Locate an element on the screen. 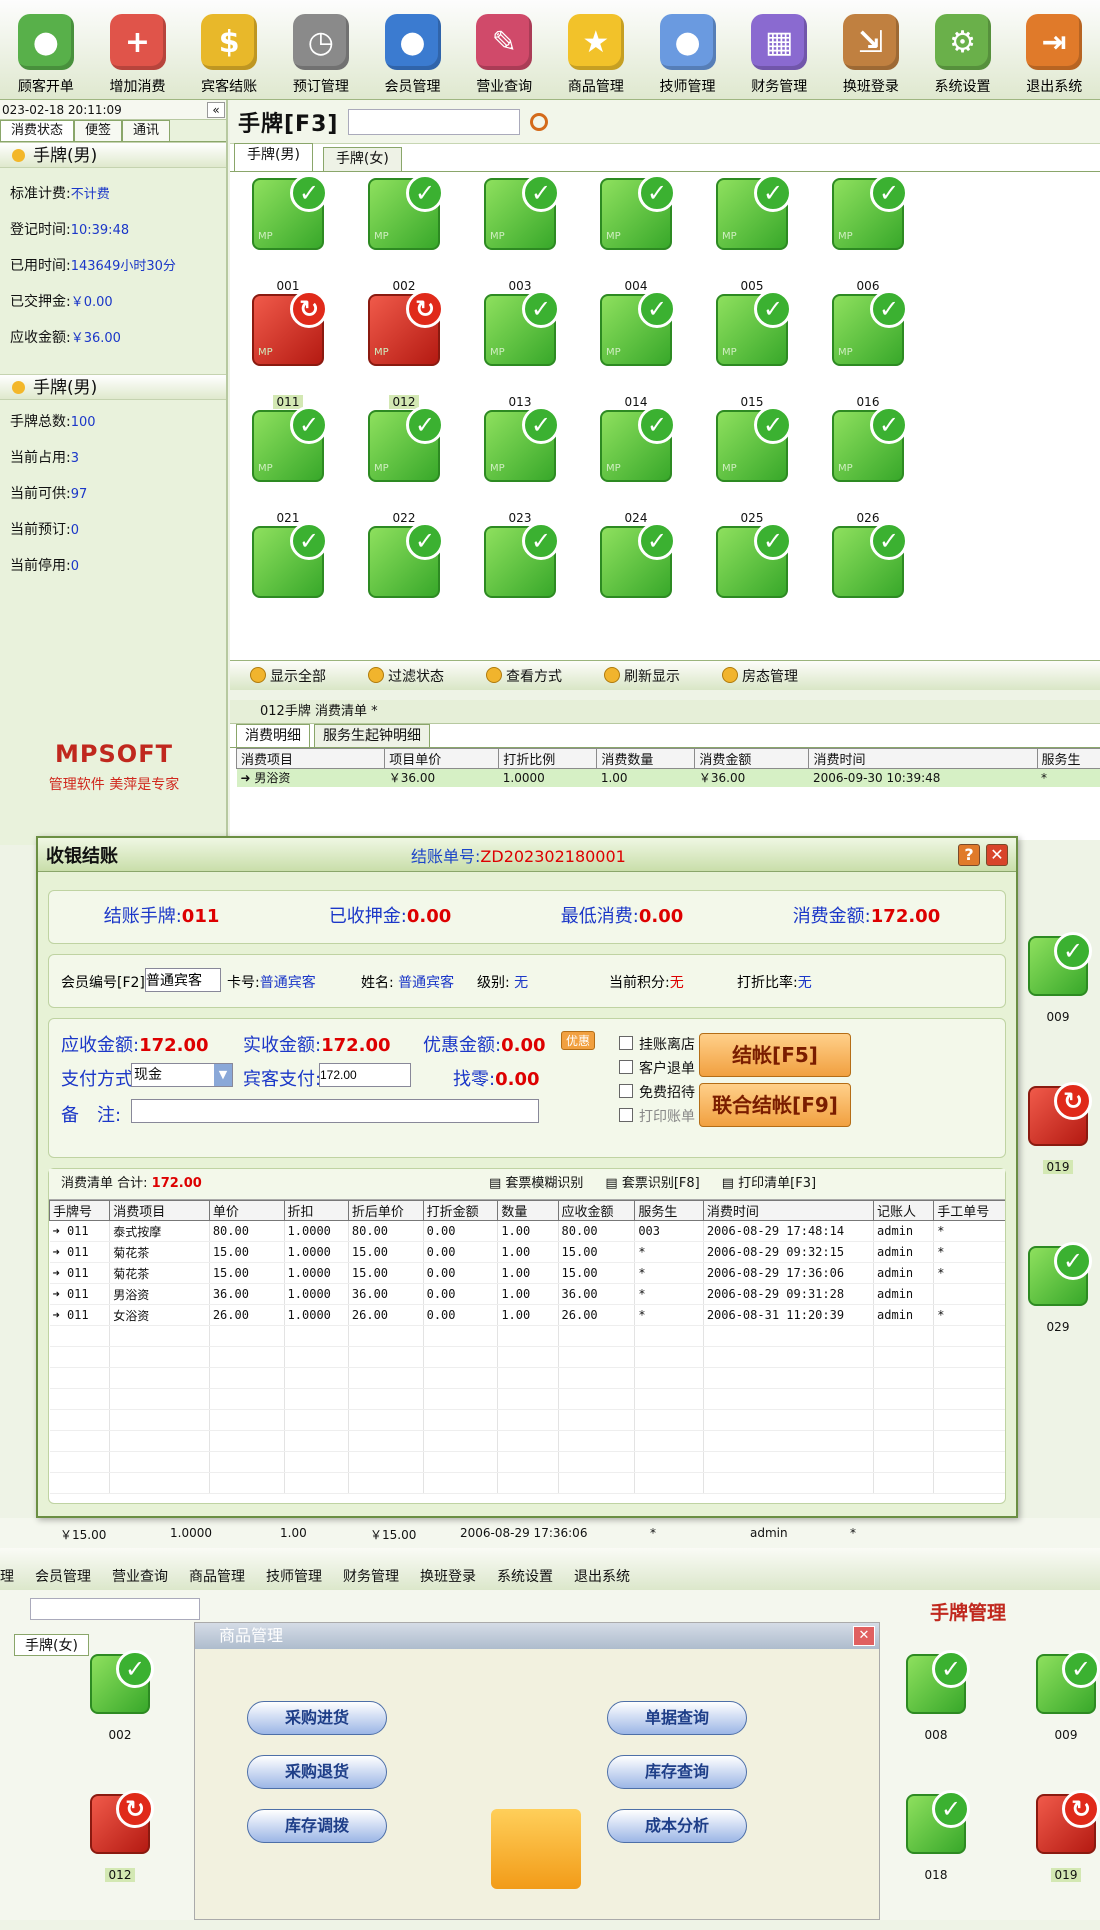 Image resolution: width=1100 pixels, height=1930 pixels. note-input is located at coordinates (335, 1111).